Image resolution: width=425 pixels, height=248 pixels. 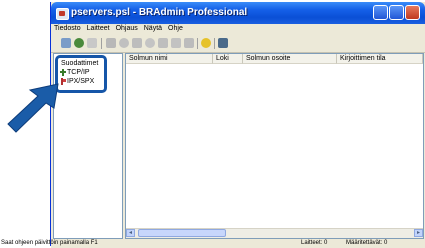 What do you see at coordinates (127, 28) in the screenshot?
I see `menu-control: Ohjaus` at bounding box center [127, 28].